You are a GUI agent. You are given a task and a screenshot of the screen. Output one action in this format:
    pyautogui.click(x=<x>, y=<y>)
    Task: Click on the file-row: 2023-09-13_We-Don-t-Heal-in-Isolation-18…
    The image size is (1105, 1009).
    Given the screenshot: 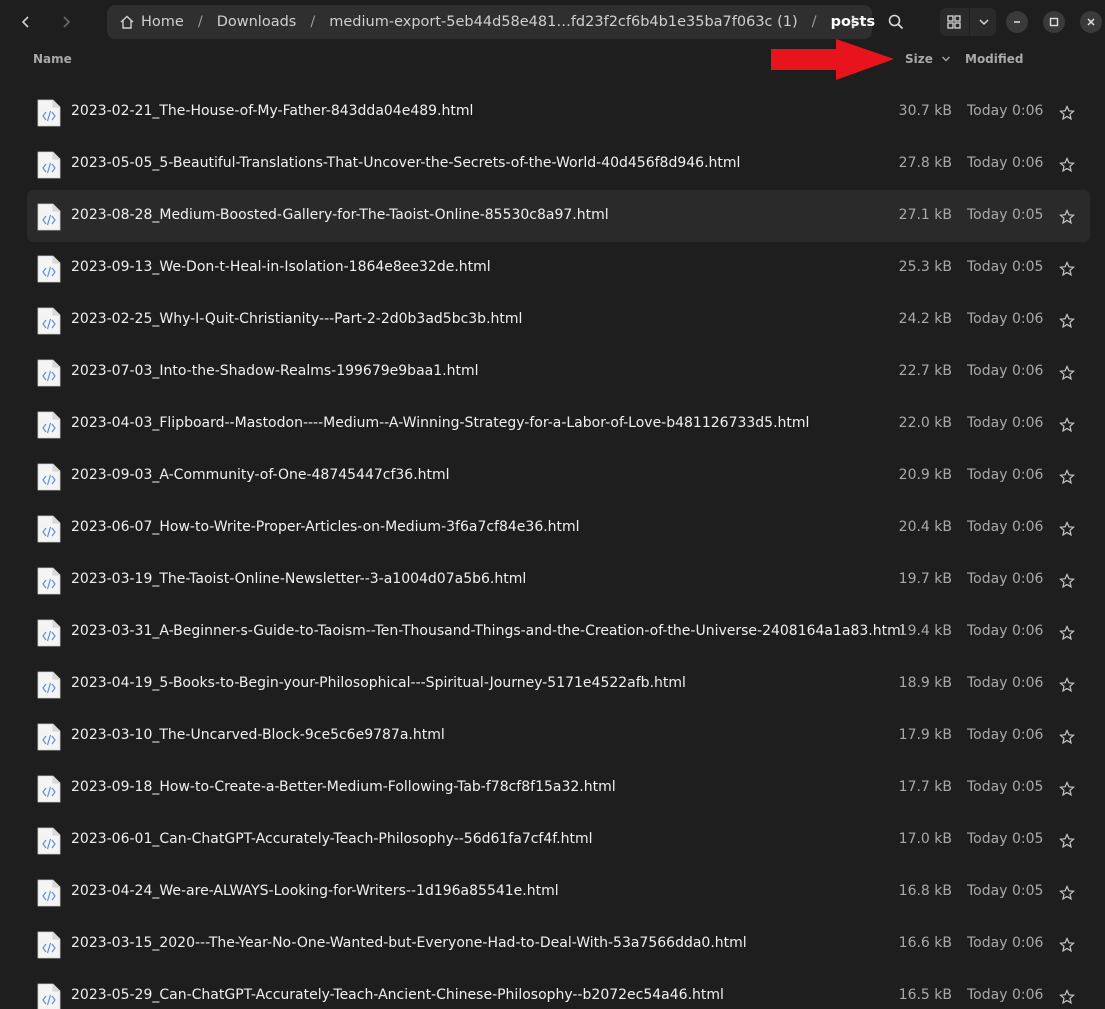 What is the action you would take?
    pyautogui.click(x=552, y=268)
    